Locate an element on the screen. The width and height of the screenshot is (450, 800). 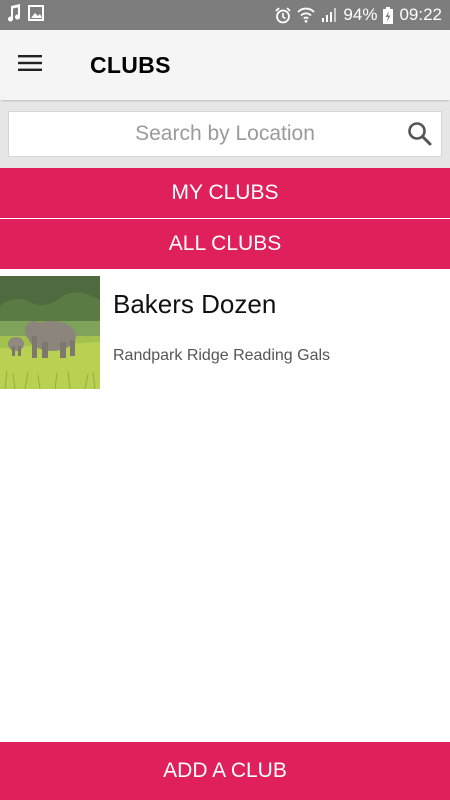
music-note-icon is located at coordinates (14, 15).